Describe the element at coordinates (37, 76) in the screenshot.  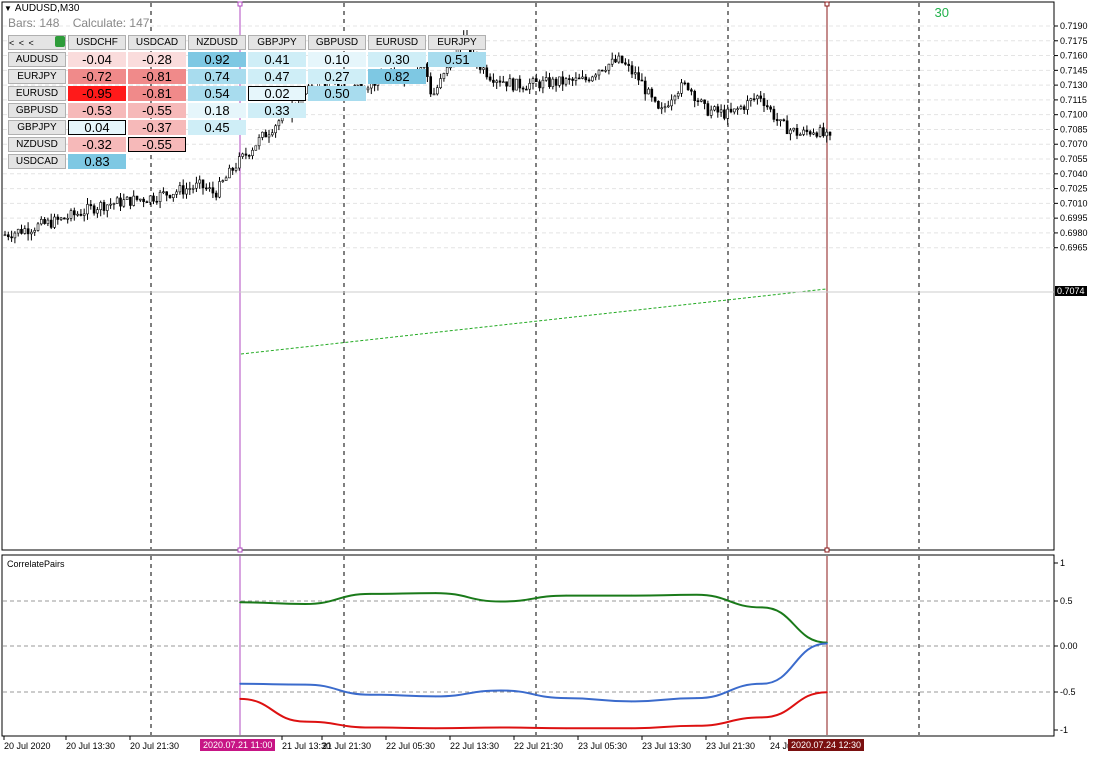
I see `matrix-row-header-eurjpy: EURJPY` at that location.